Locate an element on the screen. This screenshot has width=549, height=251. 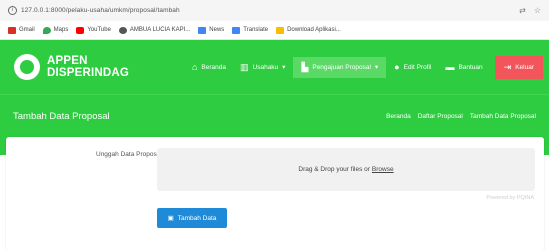
nav-pengajuan-proposal: ▙ Pengajuan Proposal ▾ is located at coordinates (340, 67).